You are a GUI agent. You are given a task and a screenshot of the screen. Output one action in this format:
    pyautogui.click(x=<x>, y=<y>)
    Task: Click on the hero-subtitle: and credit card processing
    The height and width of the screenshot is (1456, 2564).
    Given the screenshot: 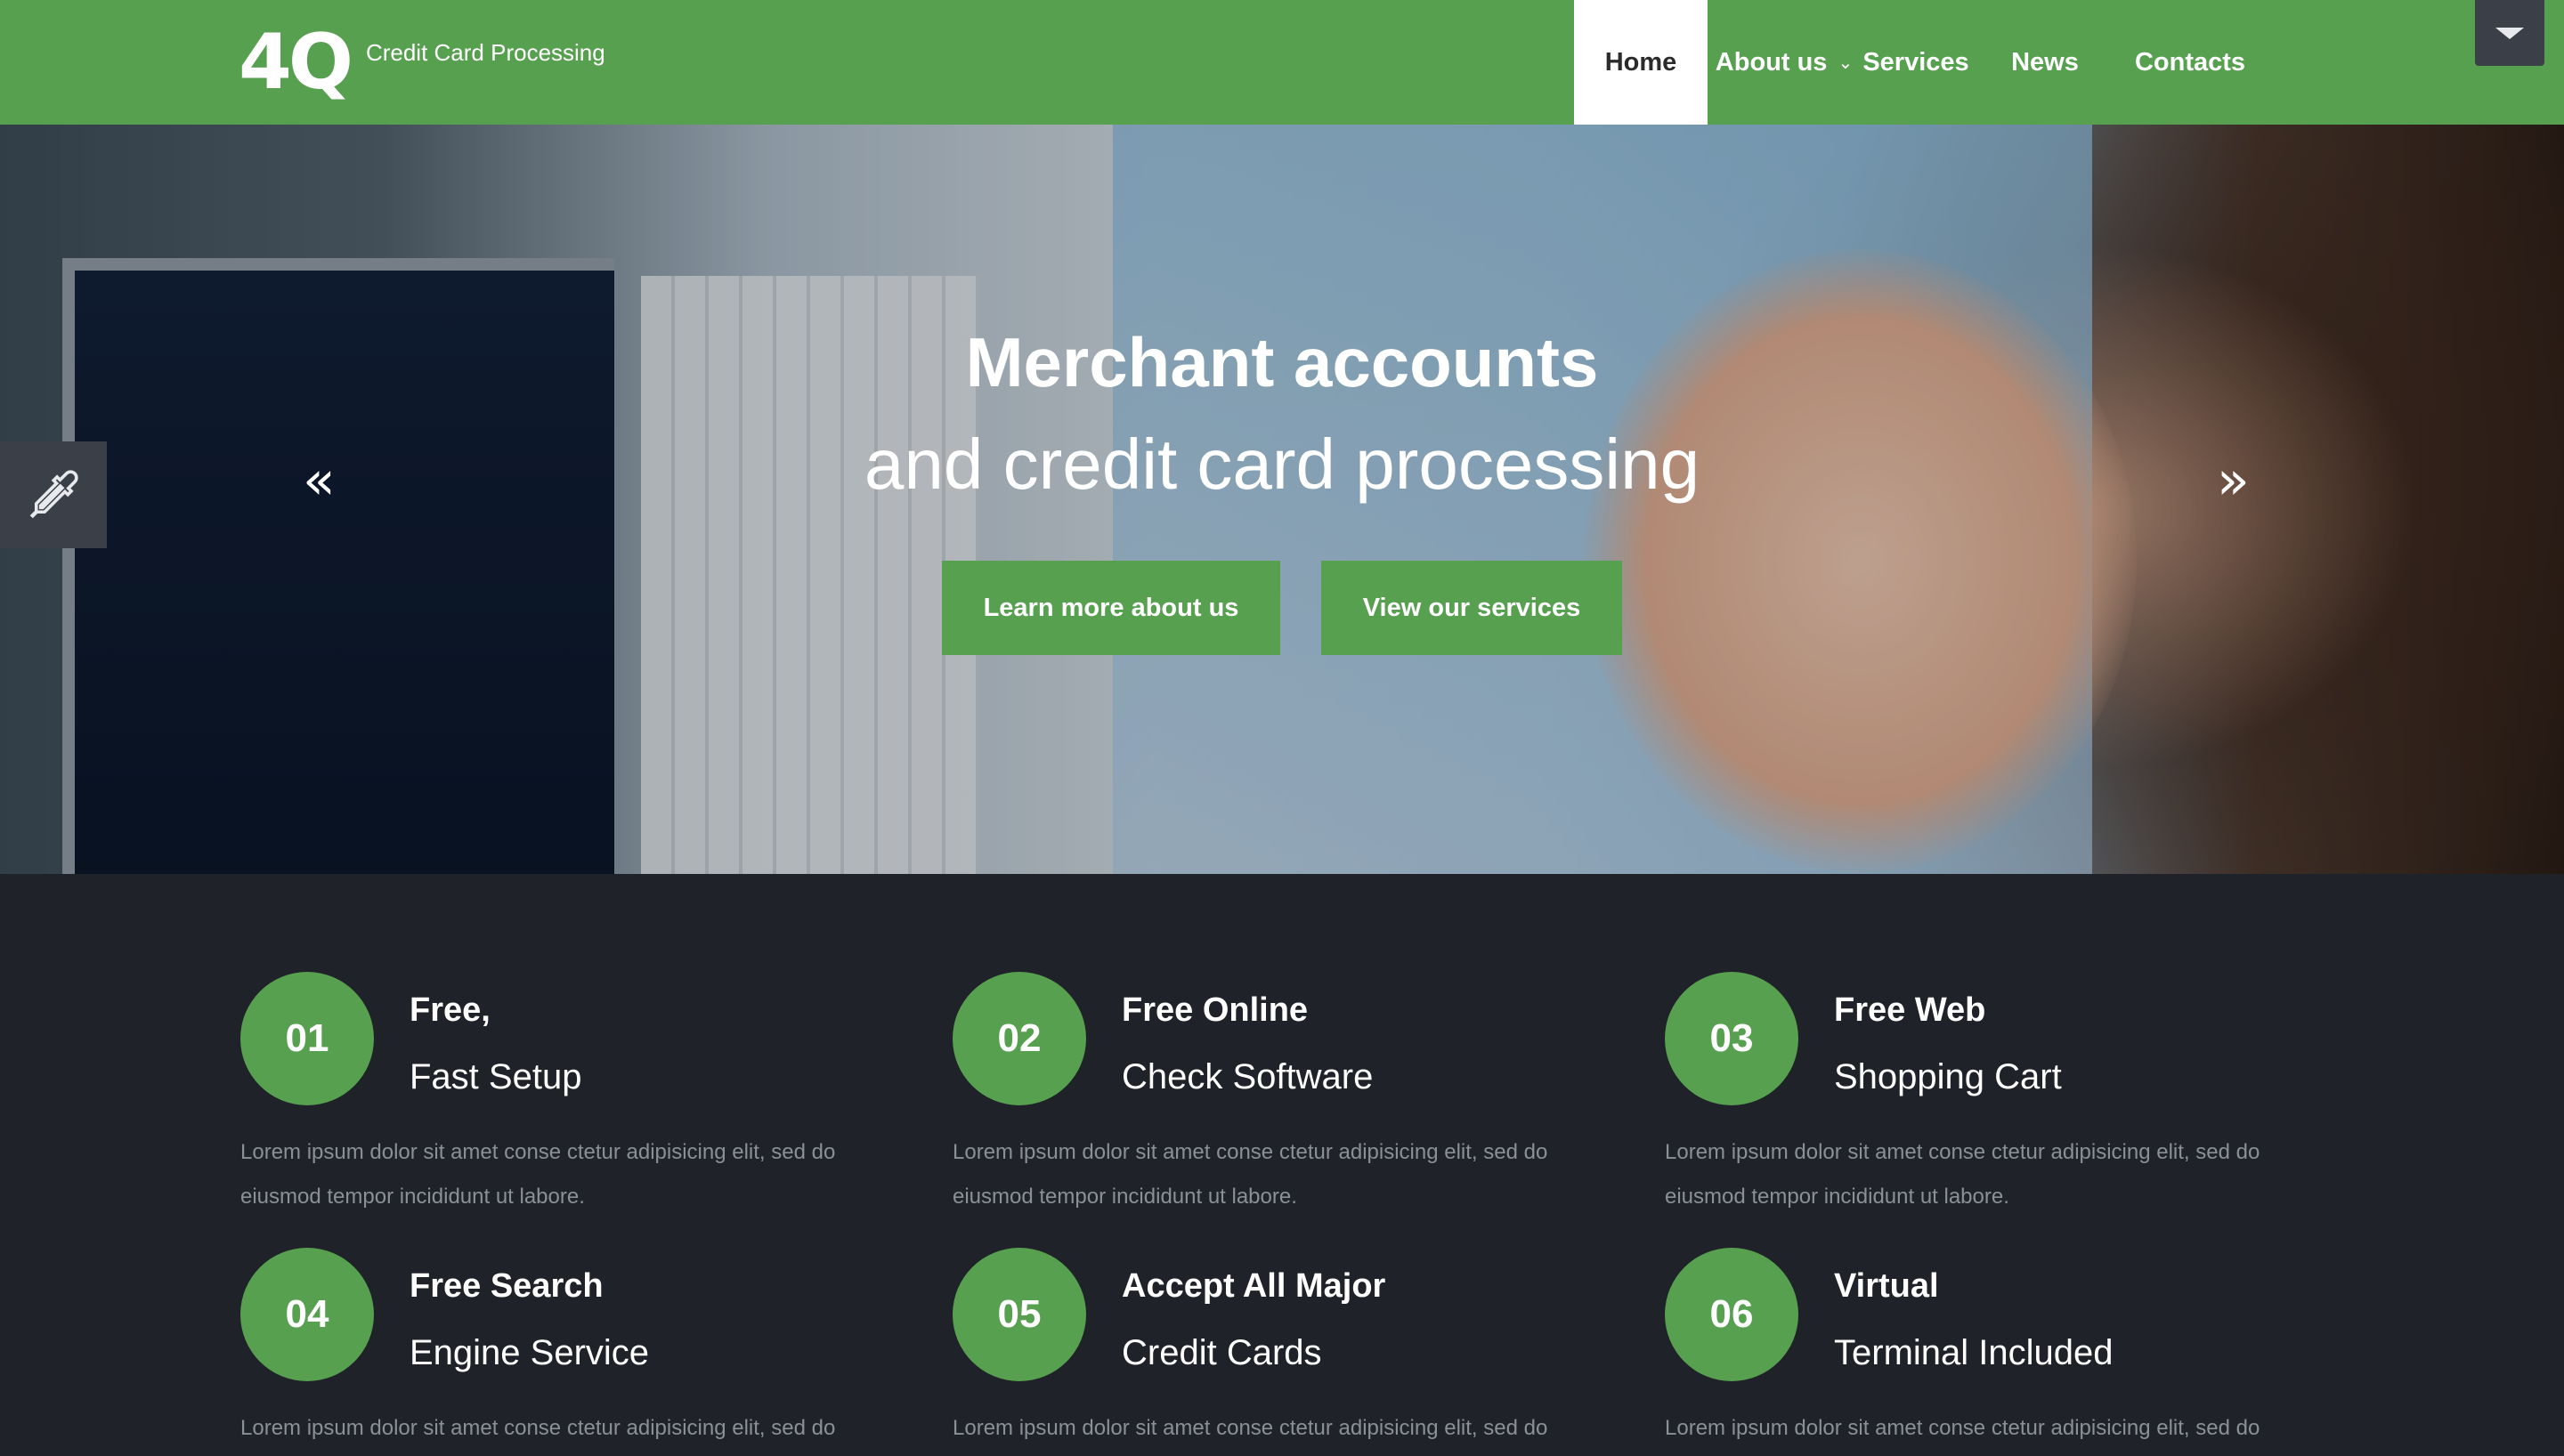 What is the action you would take?
    pyautogui.click(x=1282, y=464)
    